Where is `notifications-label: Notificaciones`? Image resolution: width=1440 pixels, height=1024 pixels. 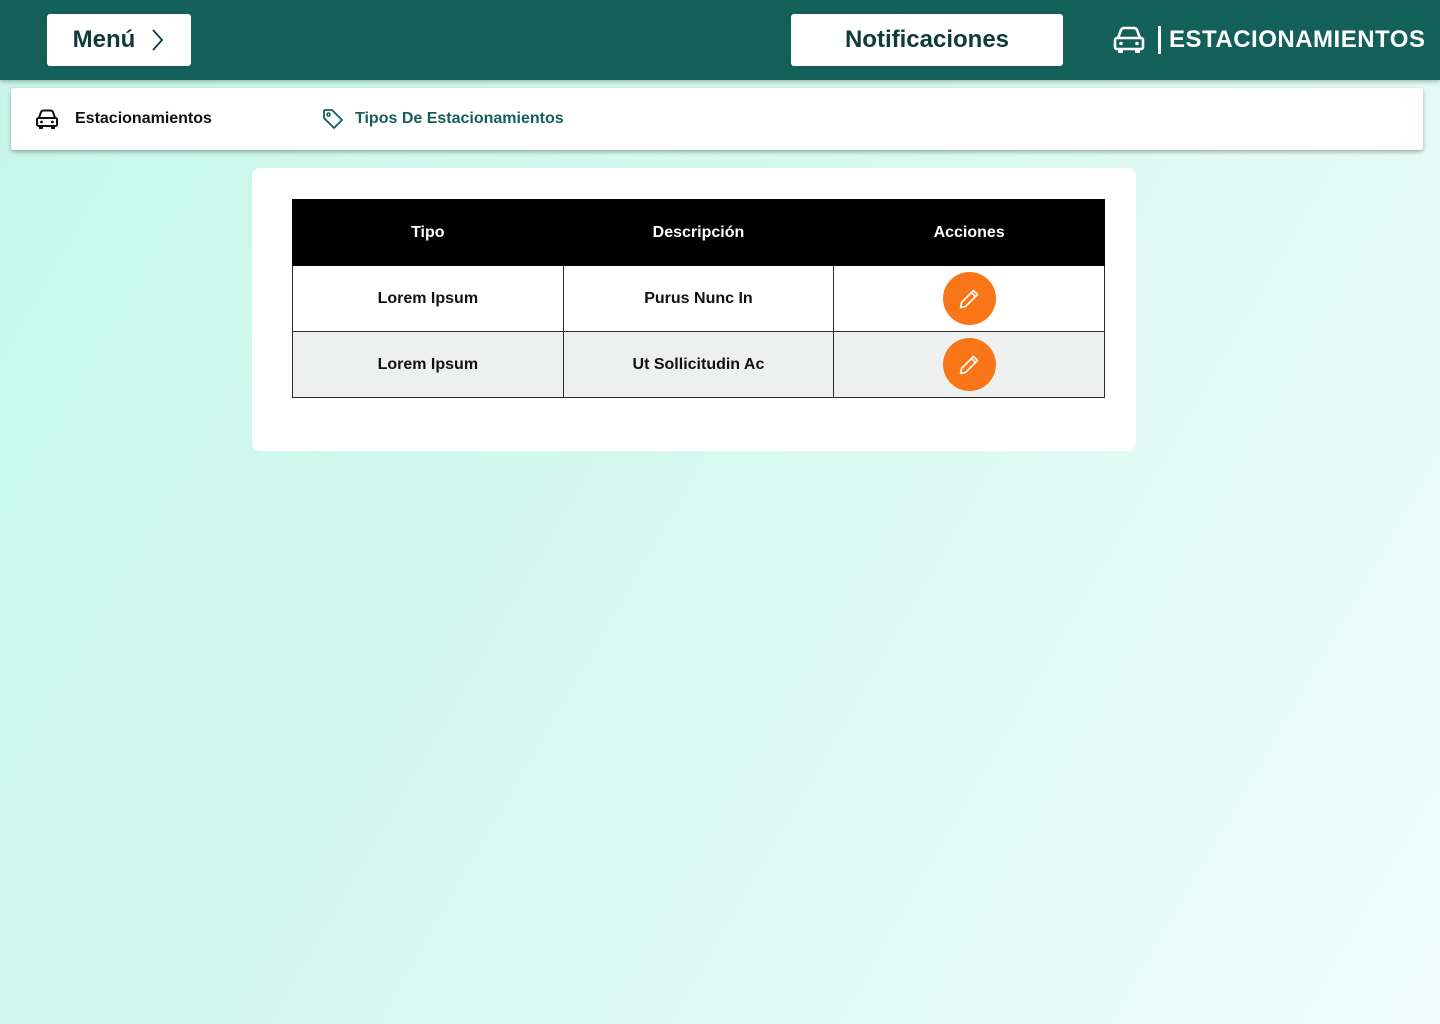
notifications-label: Notificaciones is located at coordinates (927, 39).